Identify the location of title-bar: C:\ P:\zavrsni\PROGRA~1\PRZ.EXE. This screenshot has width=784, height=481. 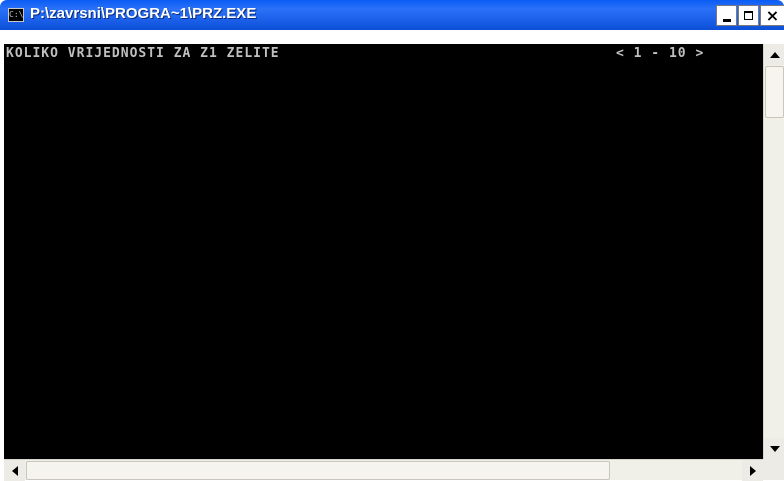
(392, 15).